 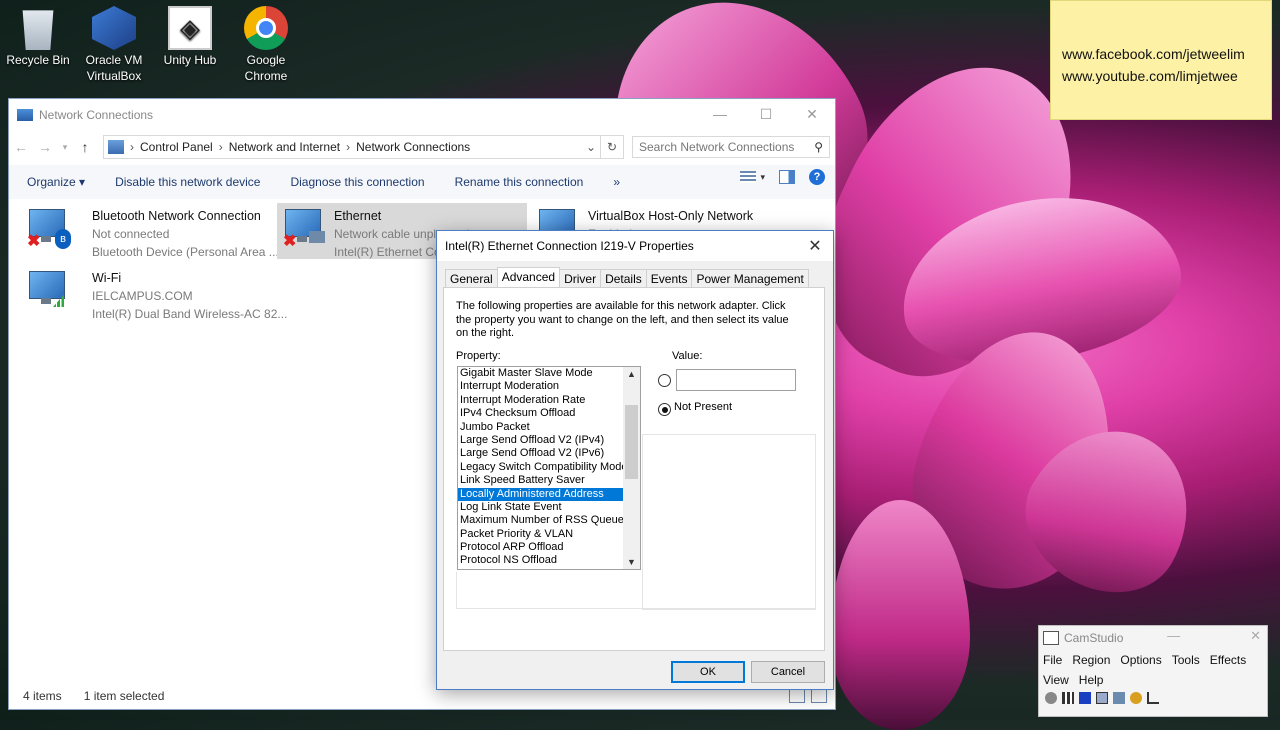 What do you see at coordinates (284, 147) in the screenshot?
I see `breadcrumb-network-and-internet: Network and Internet` at bounding box center [284, 147].